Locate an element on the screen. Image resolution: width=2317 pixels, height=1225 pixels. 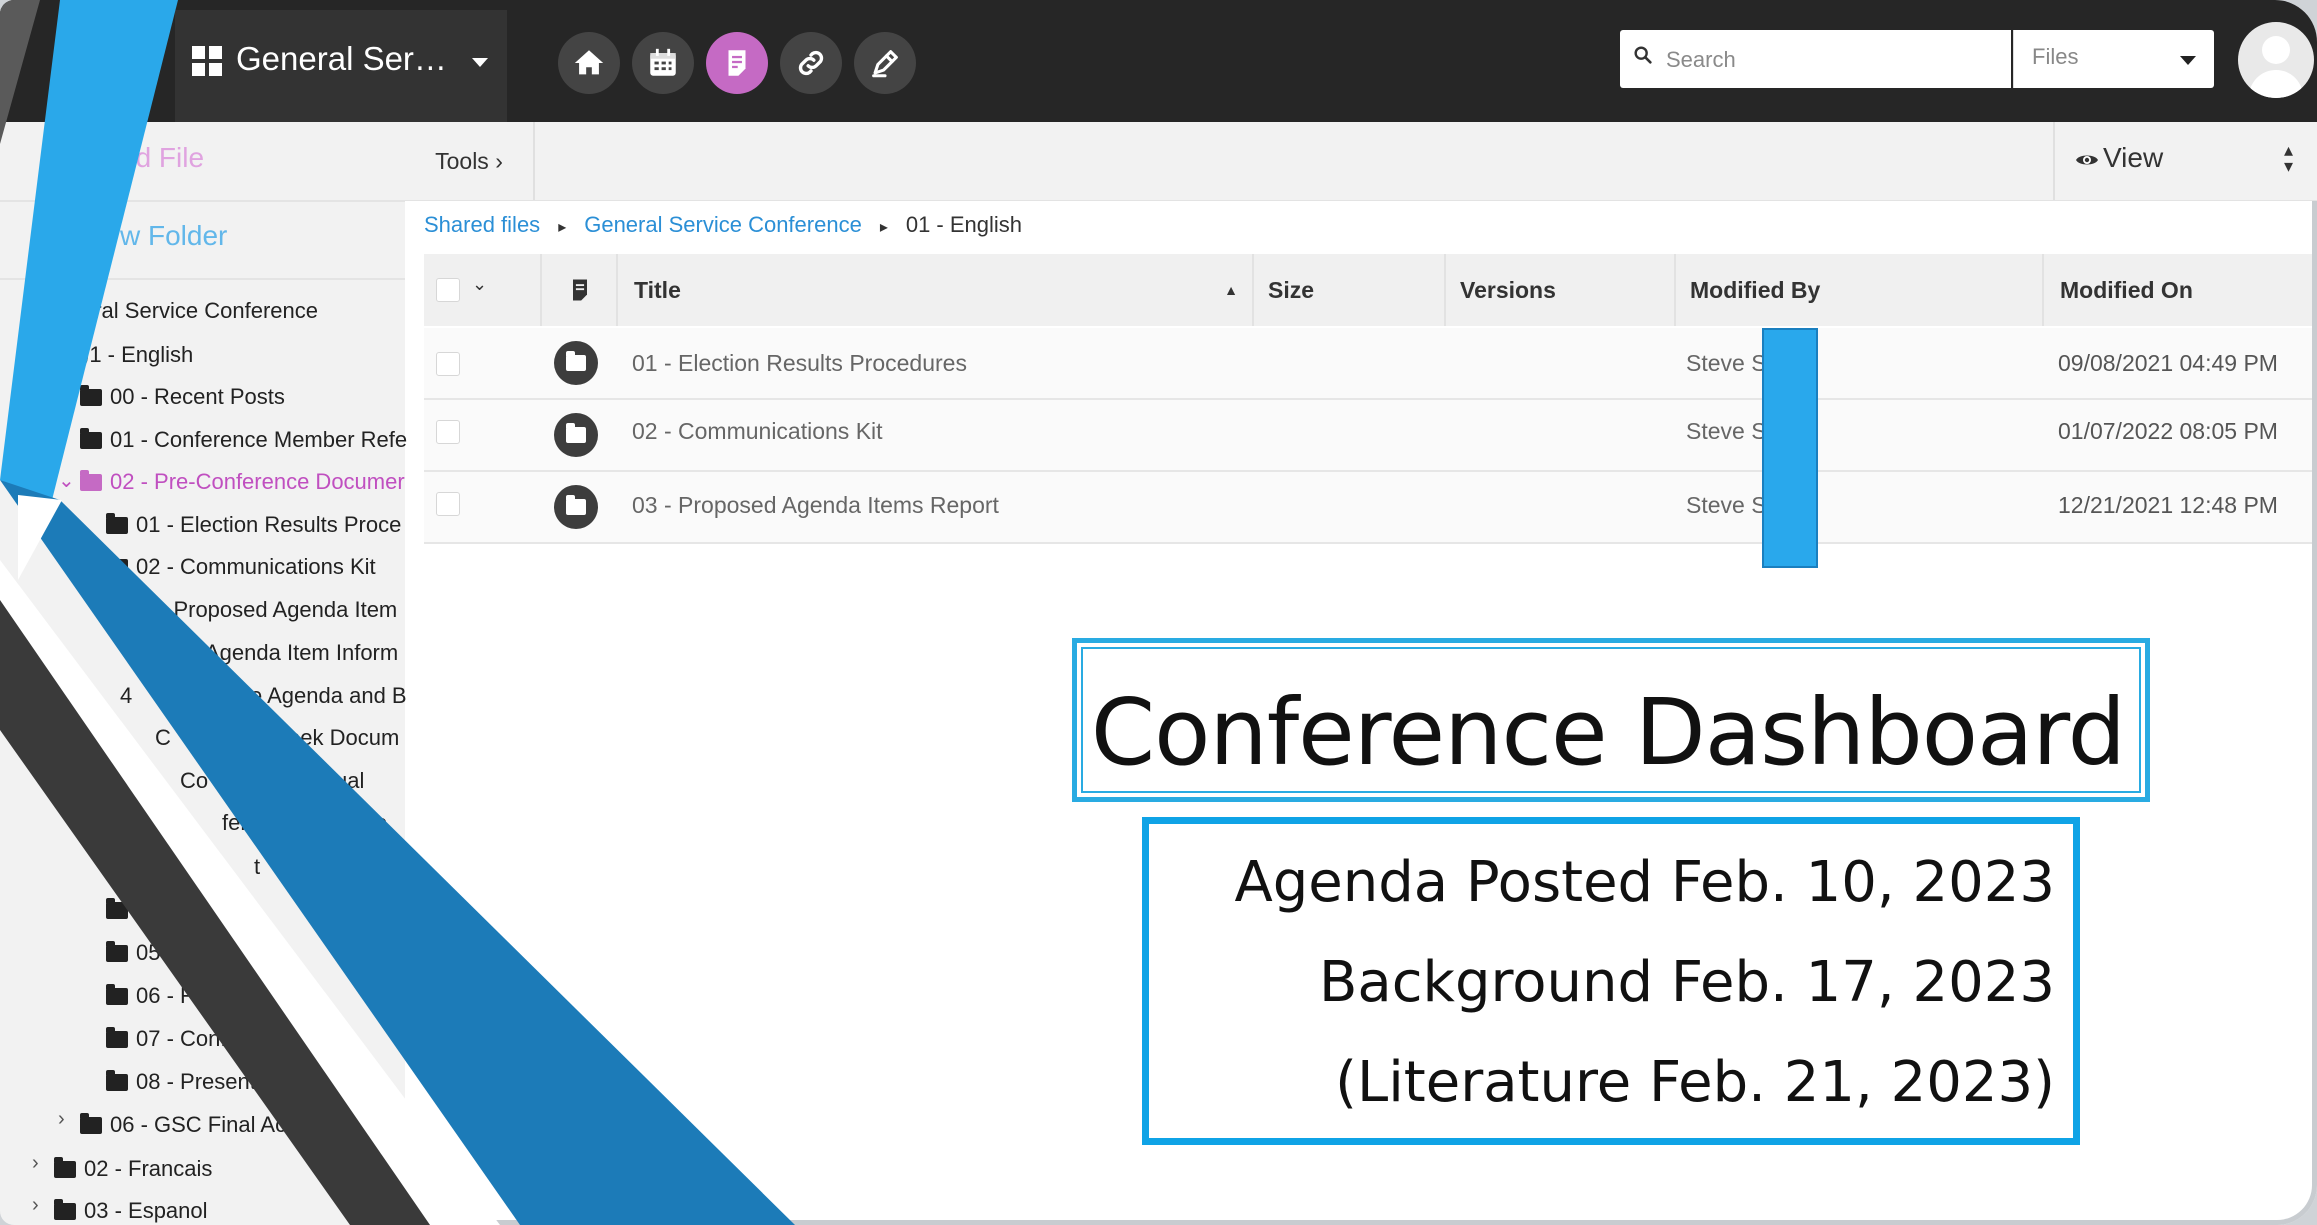
literature-date: (Literature Feb. 21, 2023) is located at coordinates (1695, 1082).